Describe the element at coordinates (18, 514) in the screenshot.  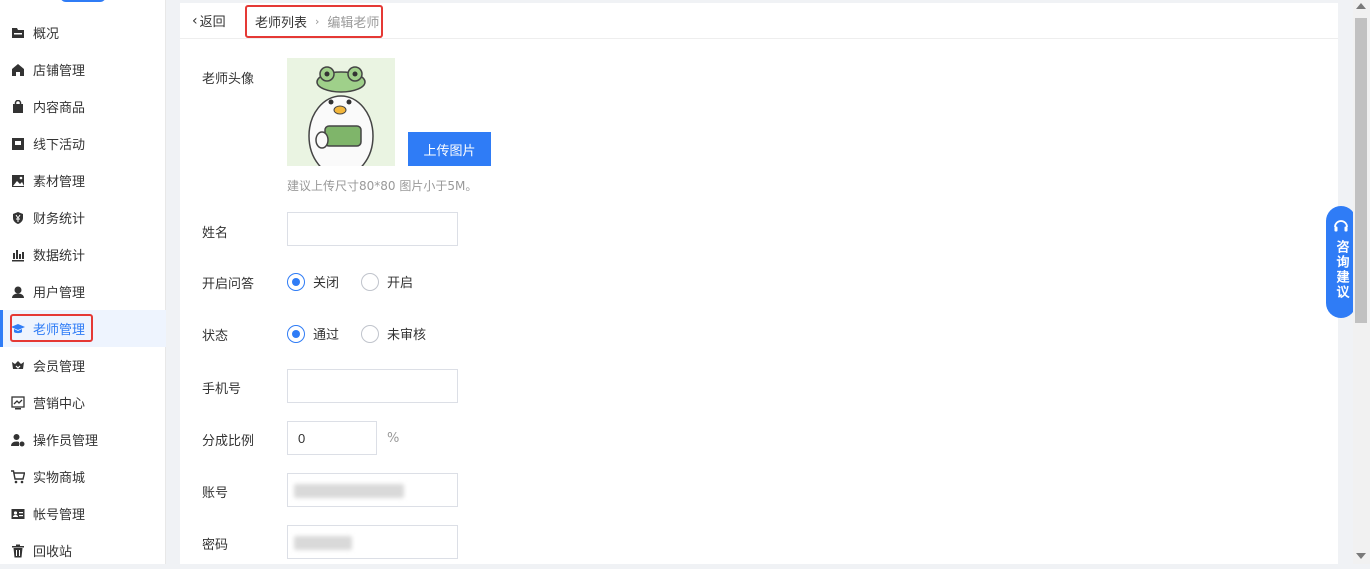
I see `id-card-icon` at that location.